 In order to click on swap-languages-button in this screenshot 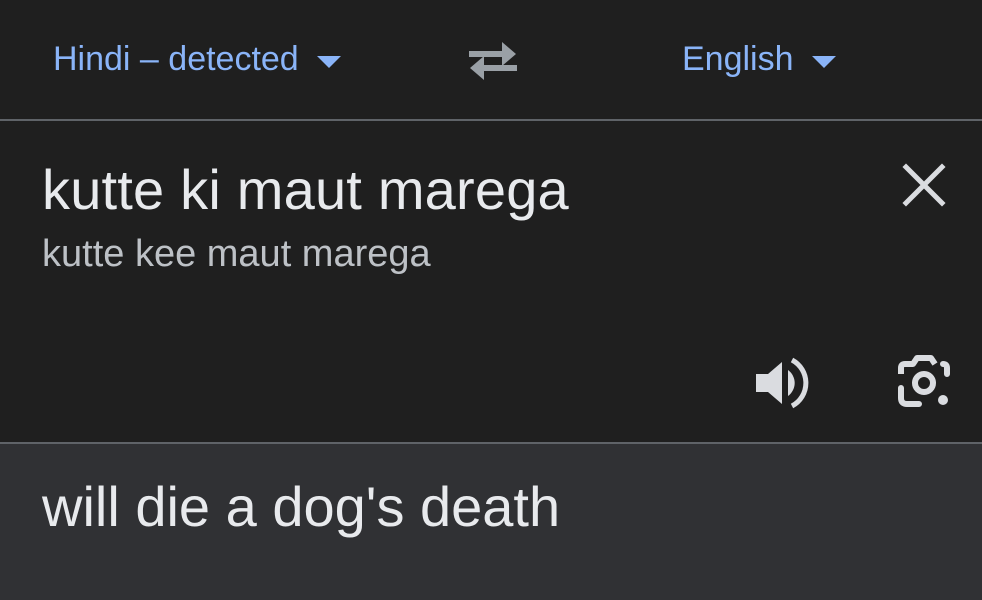, I will do `click(493, 60)`.